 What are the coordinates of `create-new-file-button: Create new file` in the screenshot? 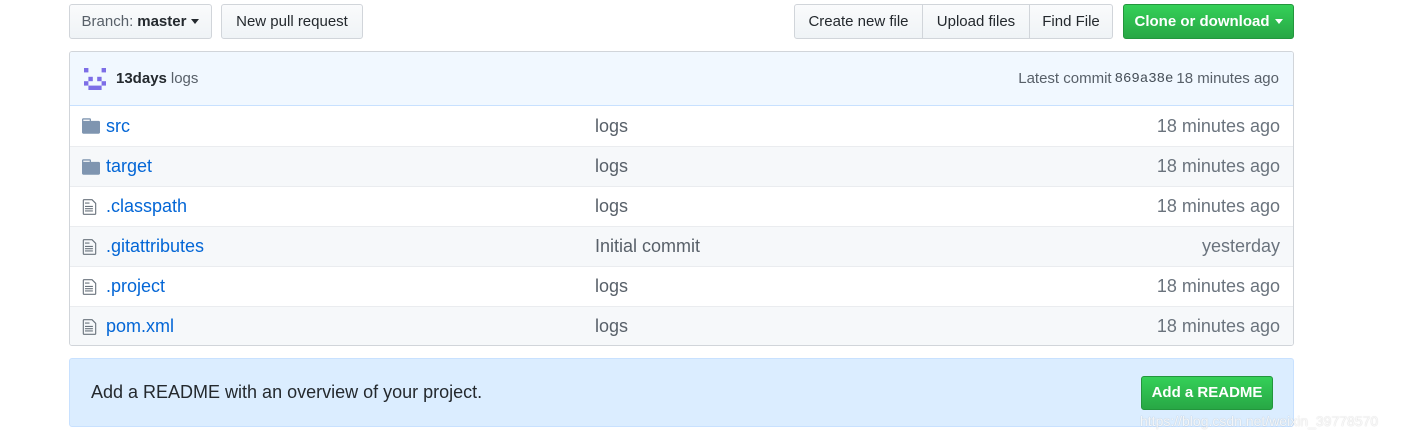 It's located at (858, 21).